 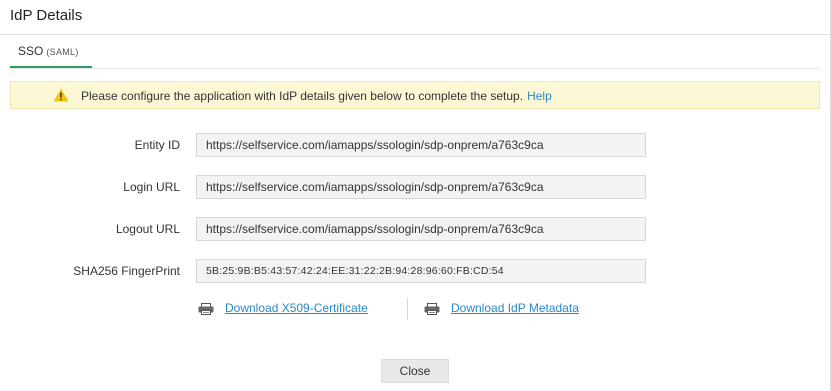 I want to click on tab-sso-text: SSO, so click(x=31, y=51).